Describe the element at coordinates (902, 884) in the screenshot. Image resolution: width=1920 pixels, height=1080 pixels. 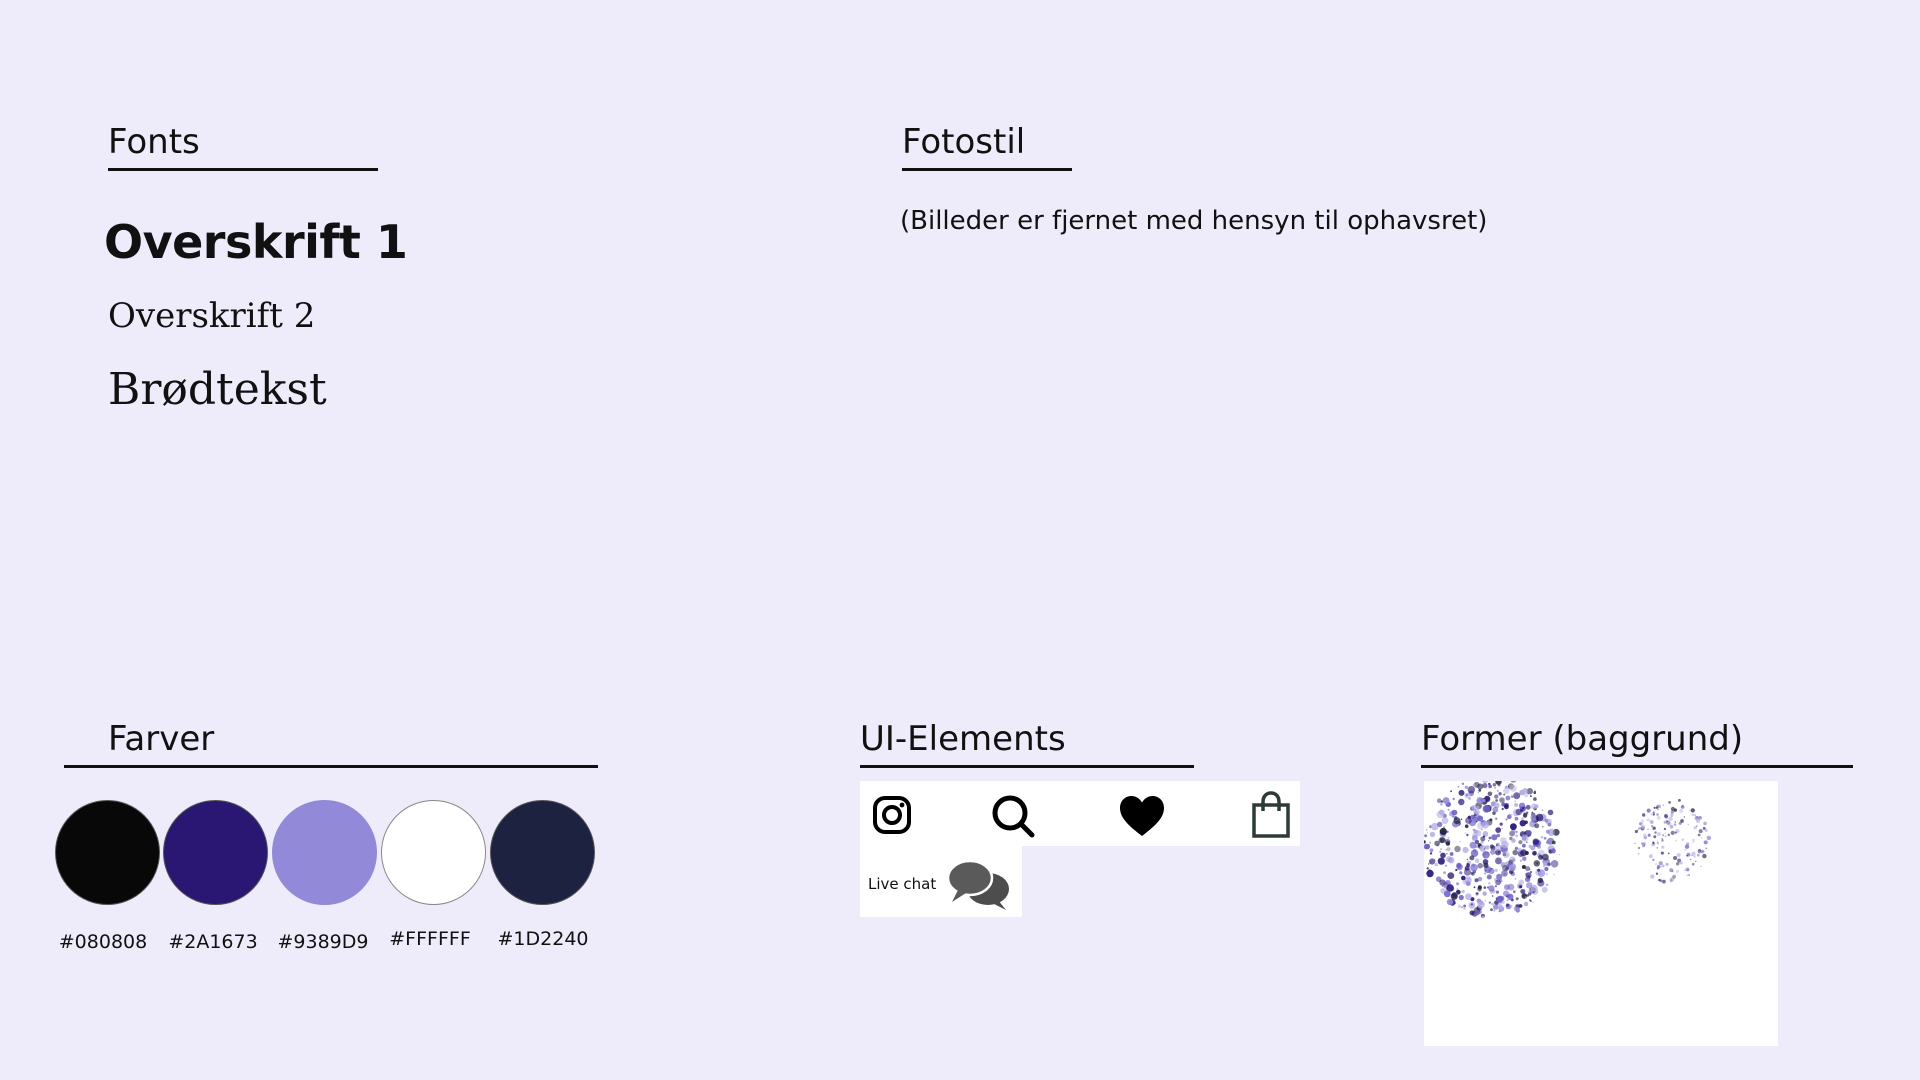
I see `live-chat-label: Live chat` at that location.